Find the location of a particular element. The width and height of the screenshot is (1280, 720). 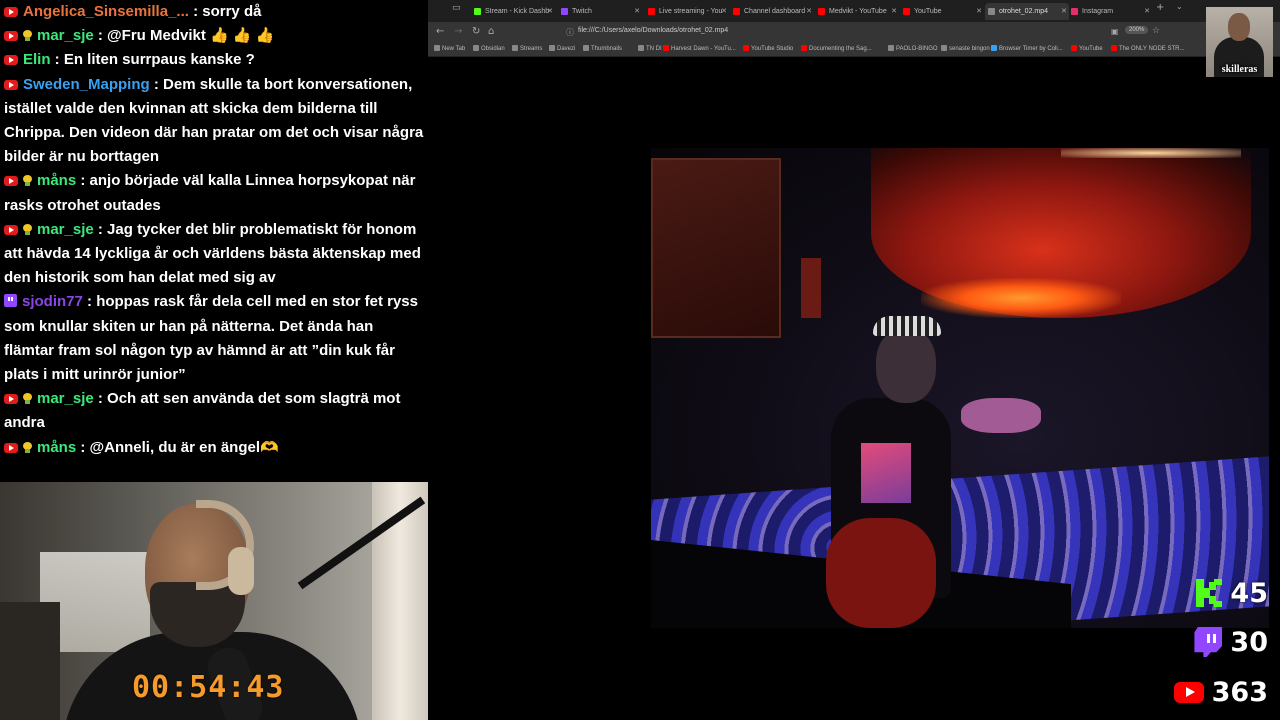

bookmark-item: senaste bingon is located at coordinates (965, 48).